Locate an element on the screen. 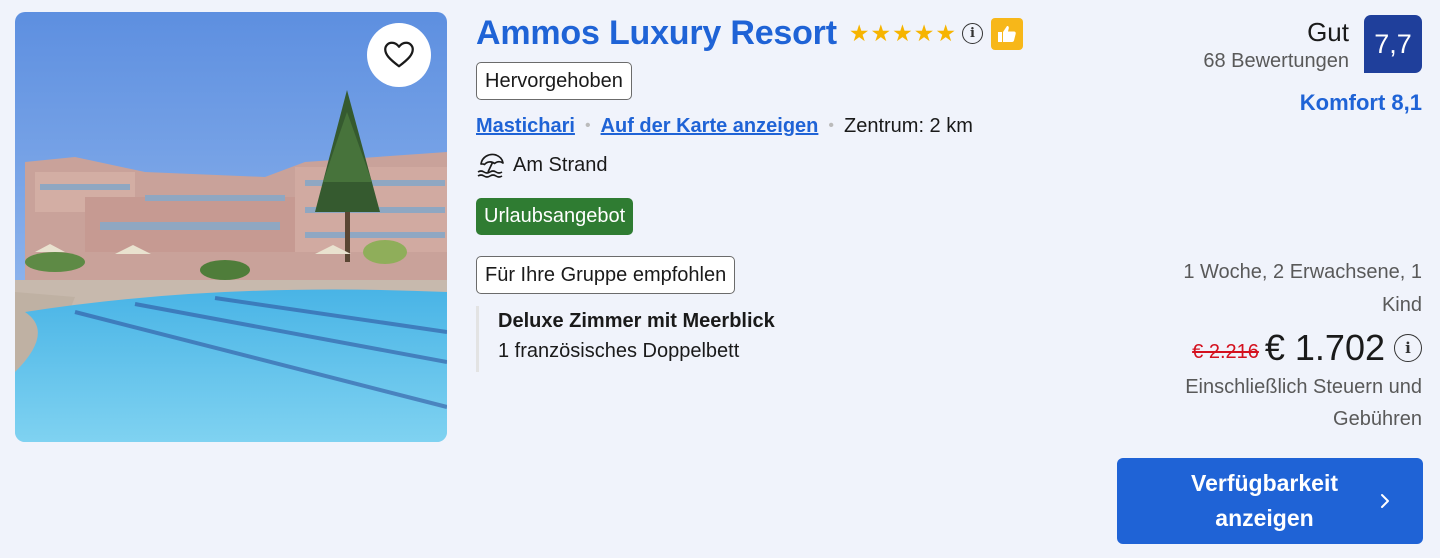  price-info-icon: i is located at coordinates (1408, 348).